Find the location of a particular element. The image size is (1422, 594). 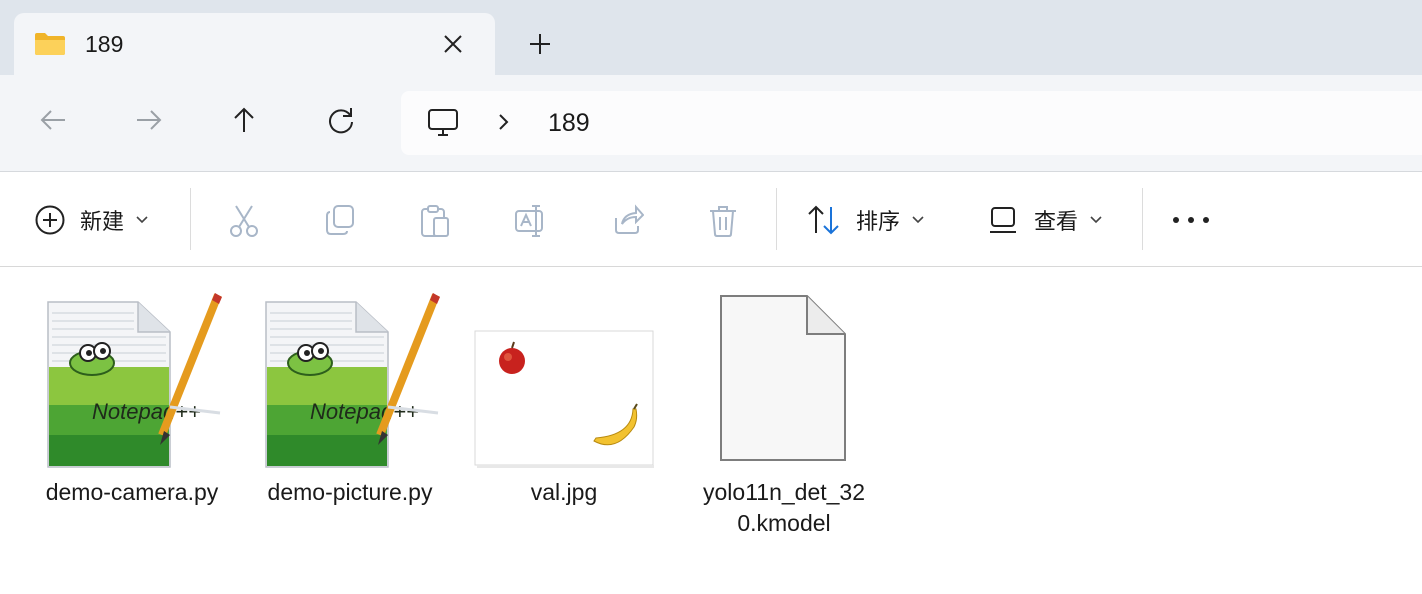

title-bar: 189 is located at coordinates (711, 37).